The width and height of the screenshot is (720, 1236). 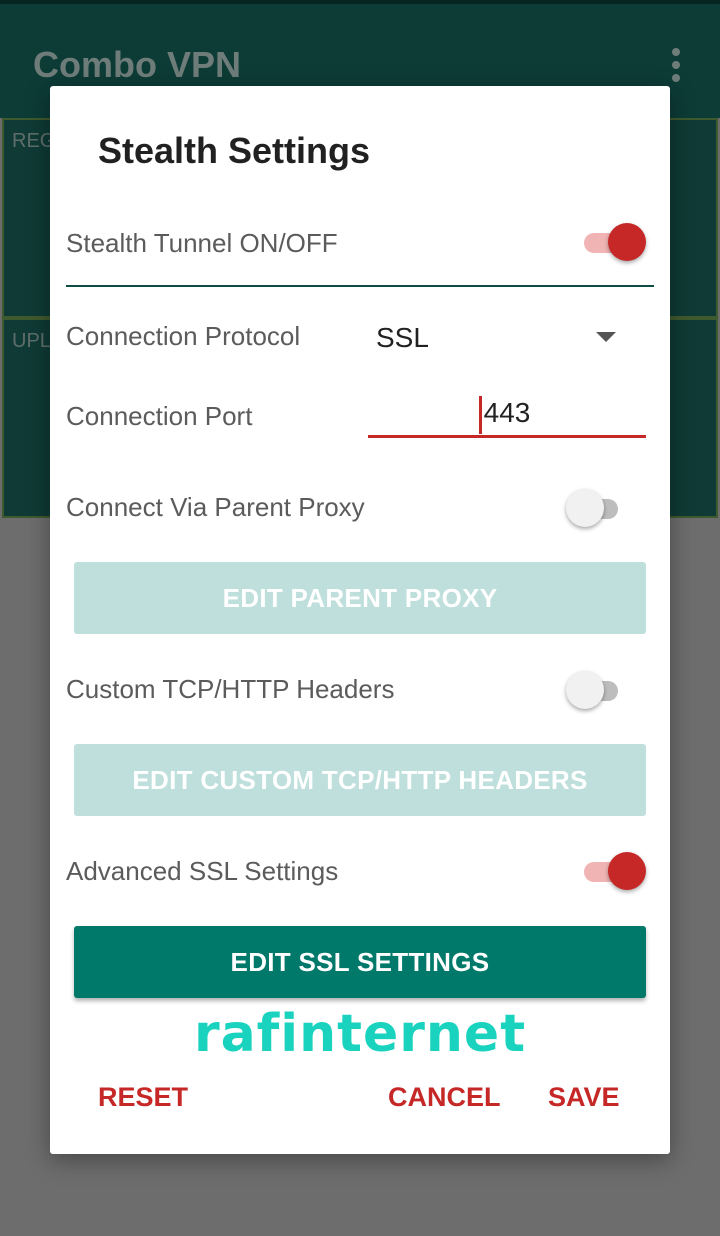 What do you see at coordinates (360, 962) in the screenshot?
I see `edit-ssl-settings-button: EDIT SSL SETTINGS` at bounding box center [360, 962].